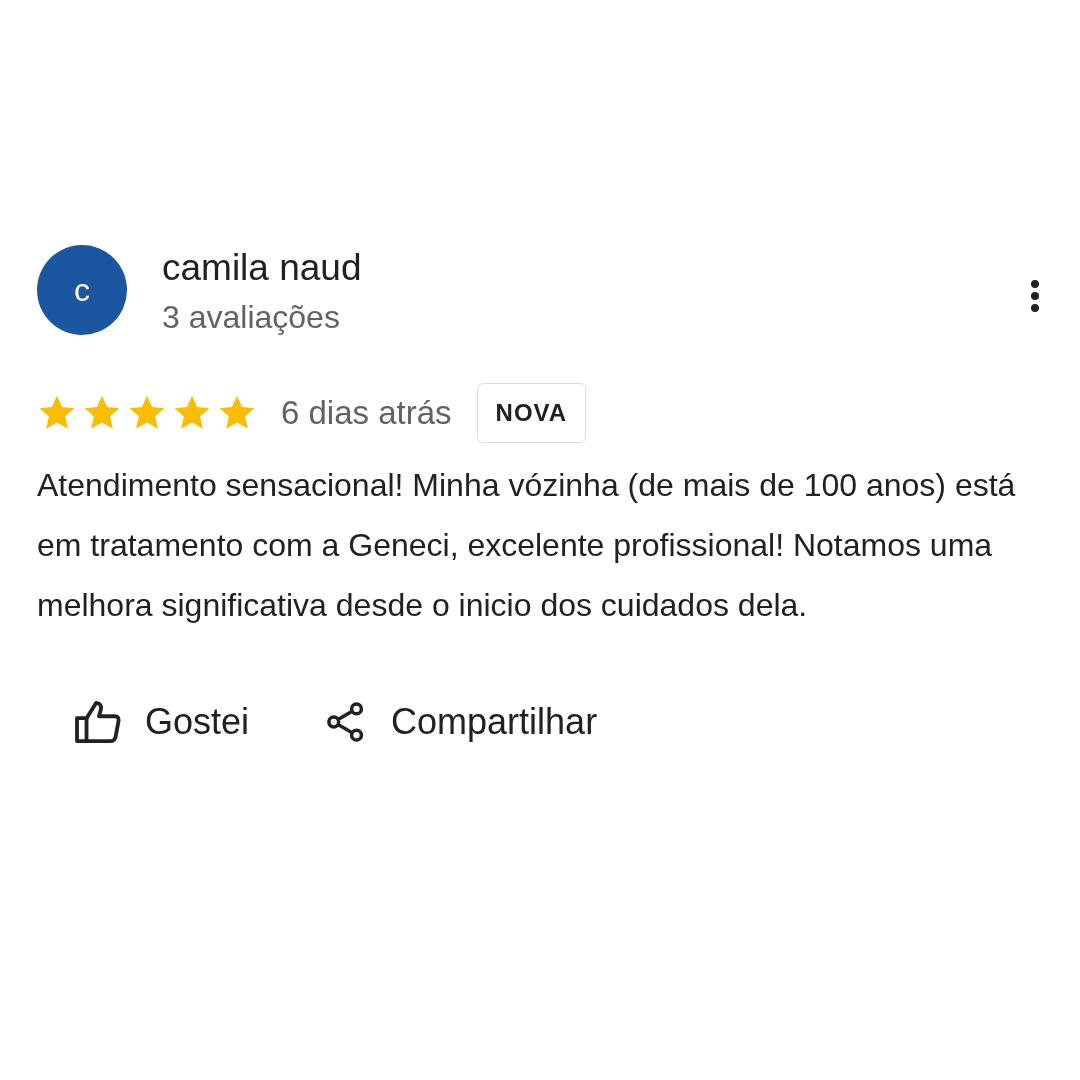 Image resolution: width=1080 pixels, height=1080 pixels. I want to click on thumbs-up-icon, so click(98, 722).